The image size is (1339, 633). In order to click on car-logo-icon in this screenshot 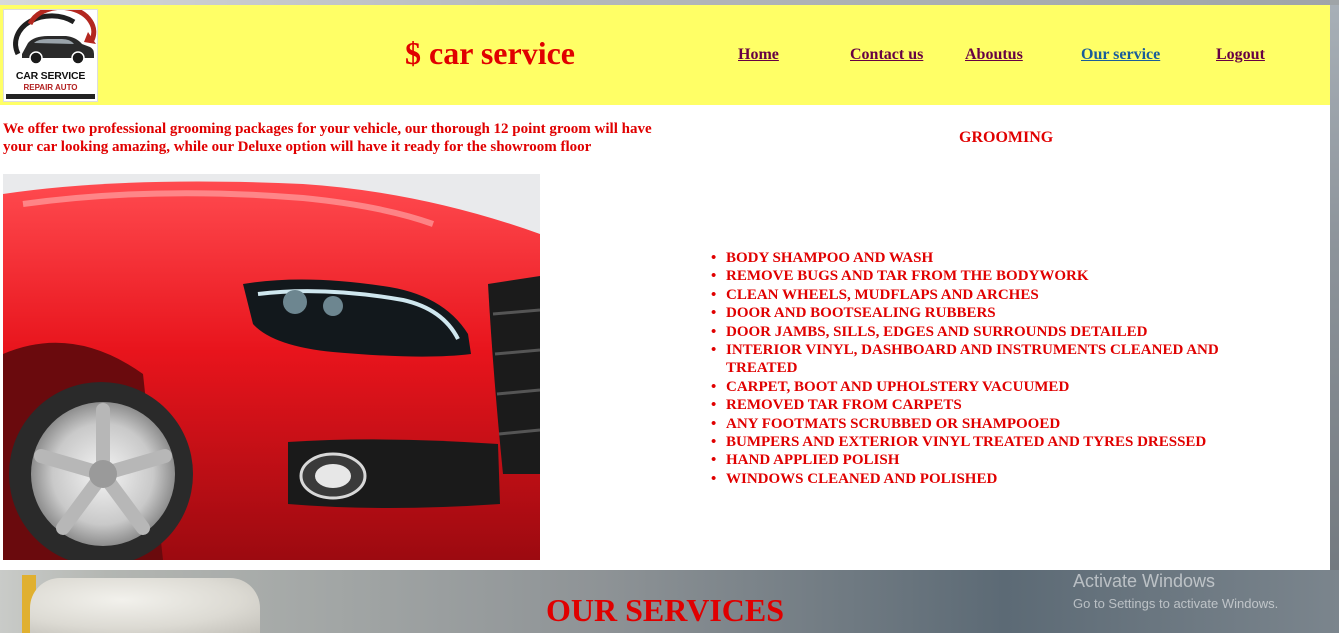, I will do `click(55, 37)`.